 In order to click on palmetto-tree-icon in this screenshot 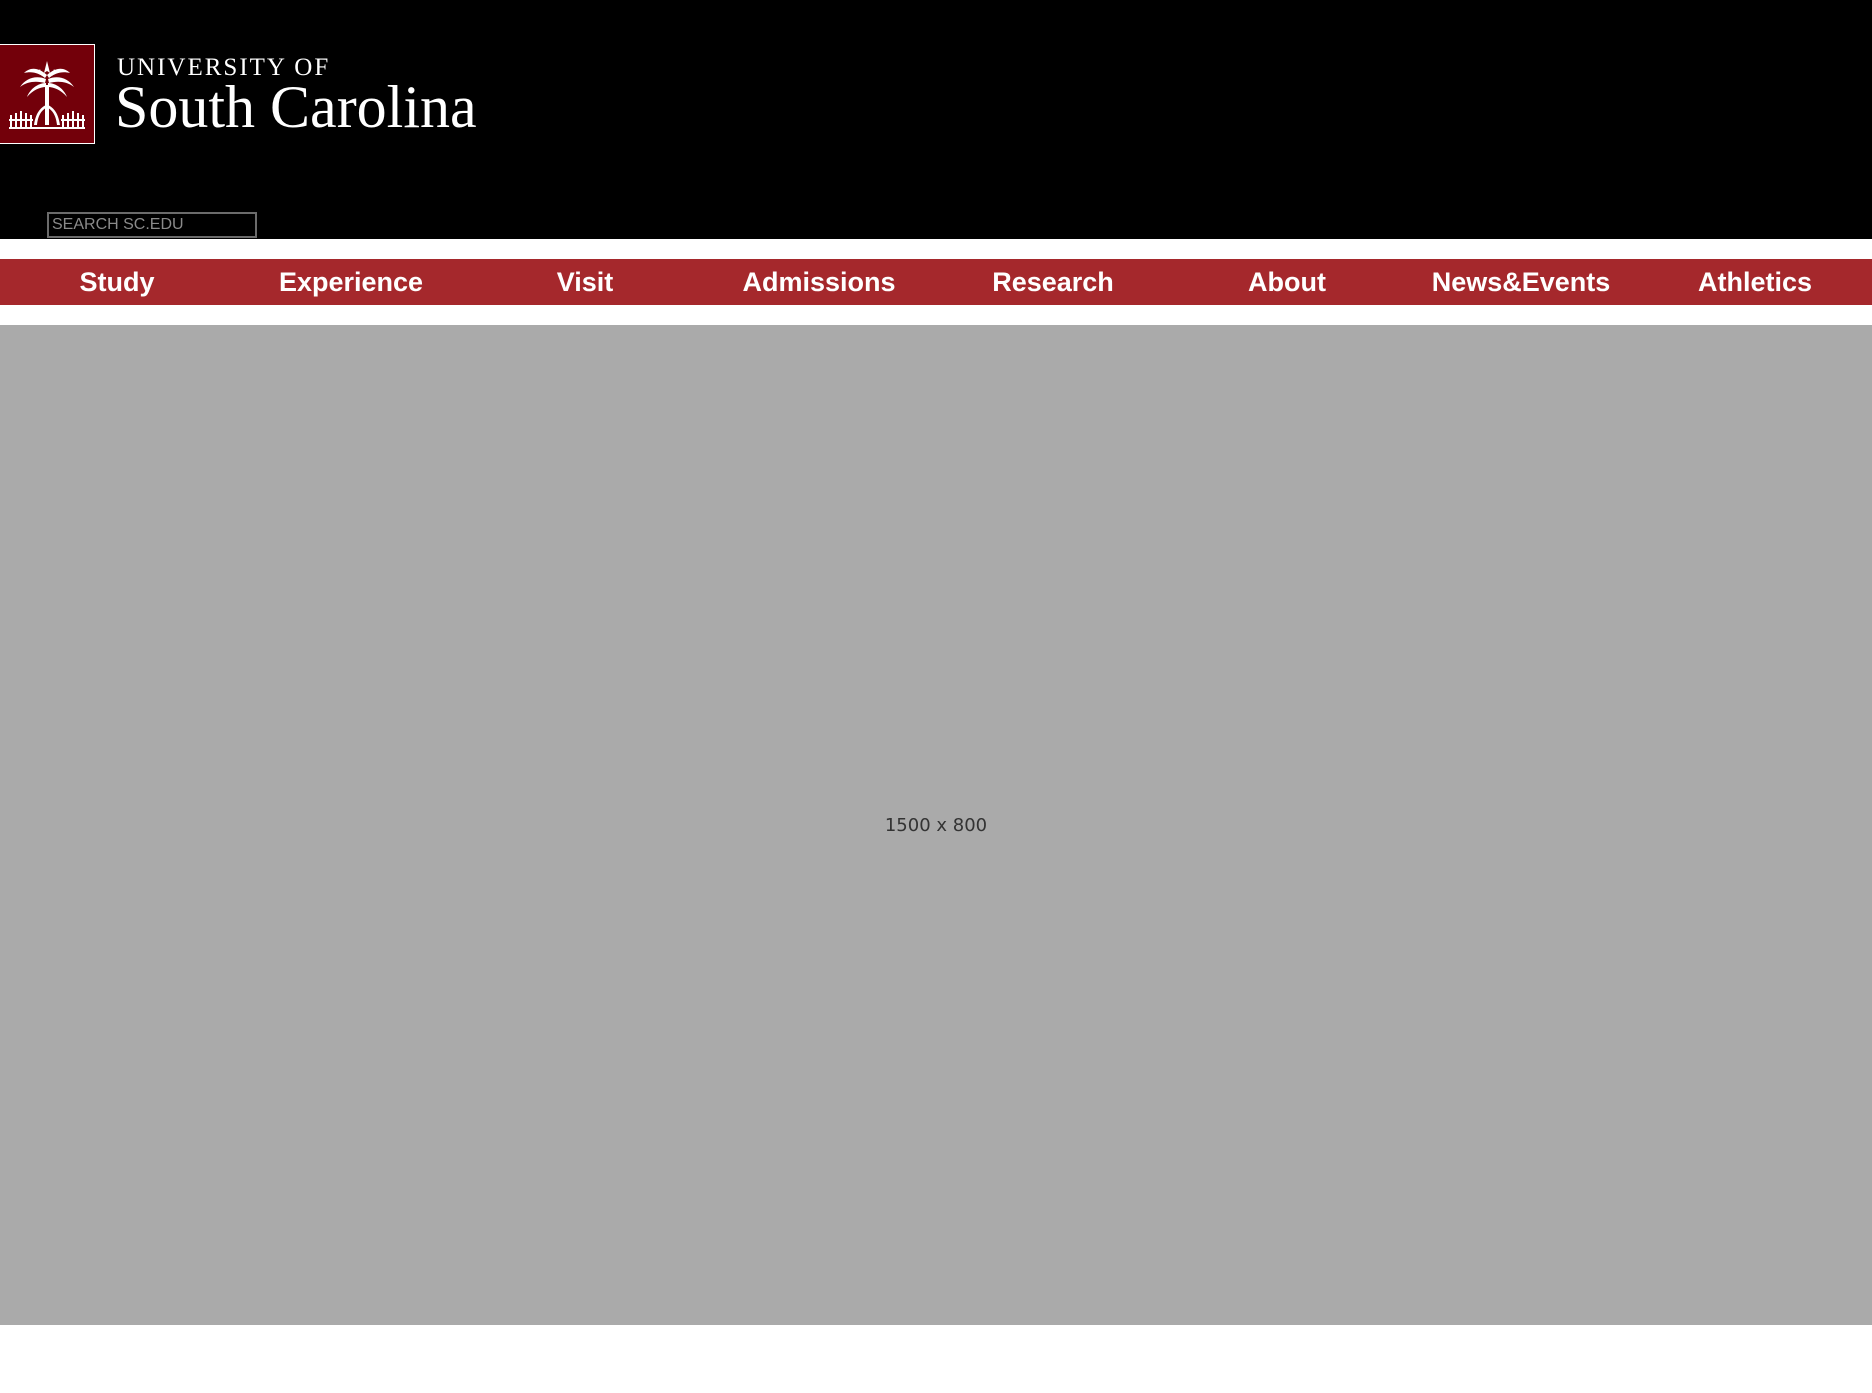, I will do `click(47, 95)`.